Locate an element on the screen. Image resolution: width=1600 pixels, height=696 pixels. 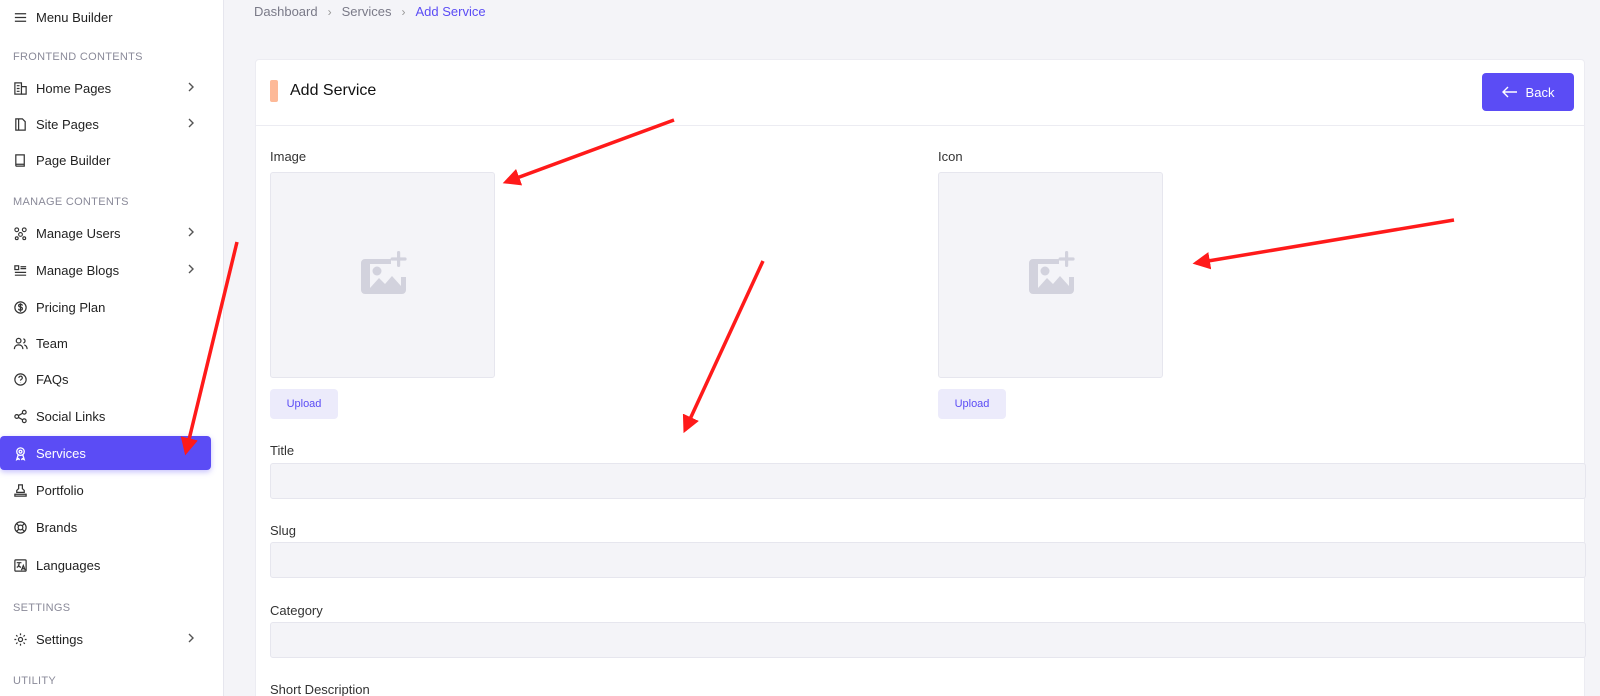
category-input is located at coordinates (928, 640).